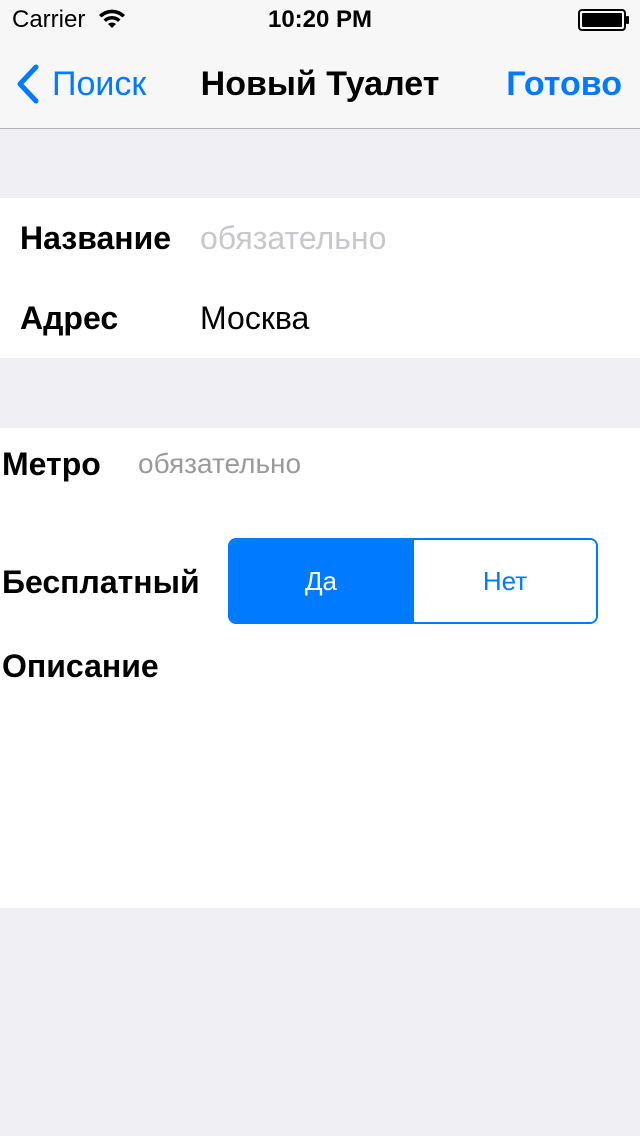 The width and height of the screenshot is (640, 1136). What do you see at coordinates (51, 464) in the screenshot?
I see `metro-label: Метро` at bounding box center [51, 464].